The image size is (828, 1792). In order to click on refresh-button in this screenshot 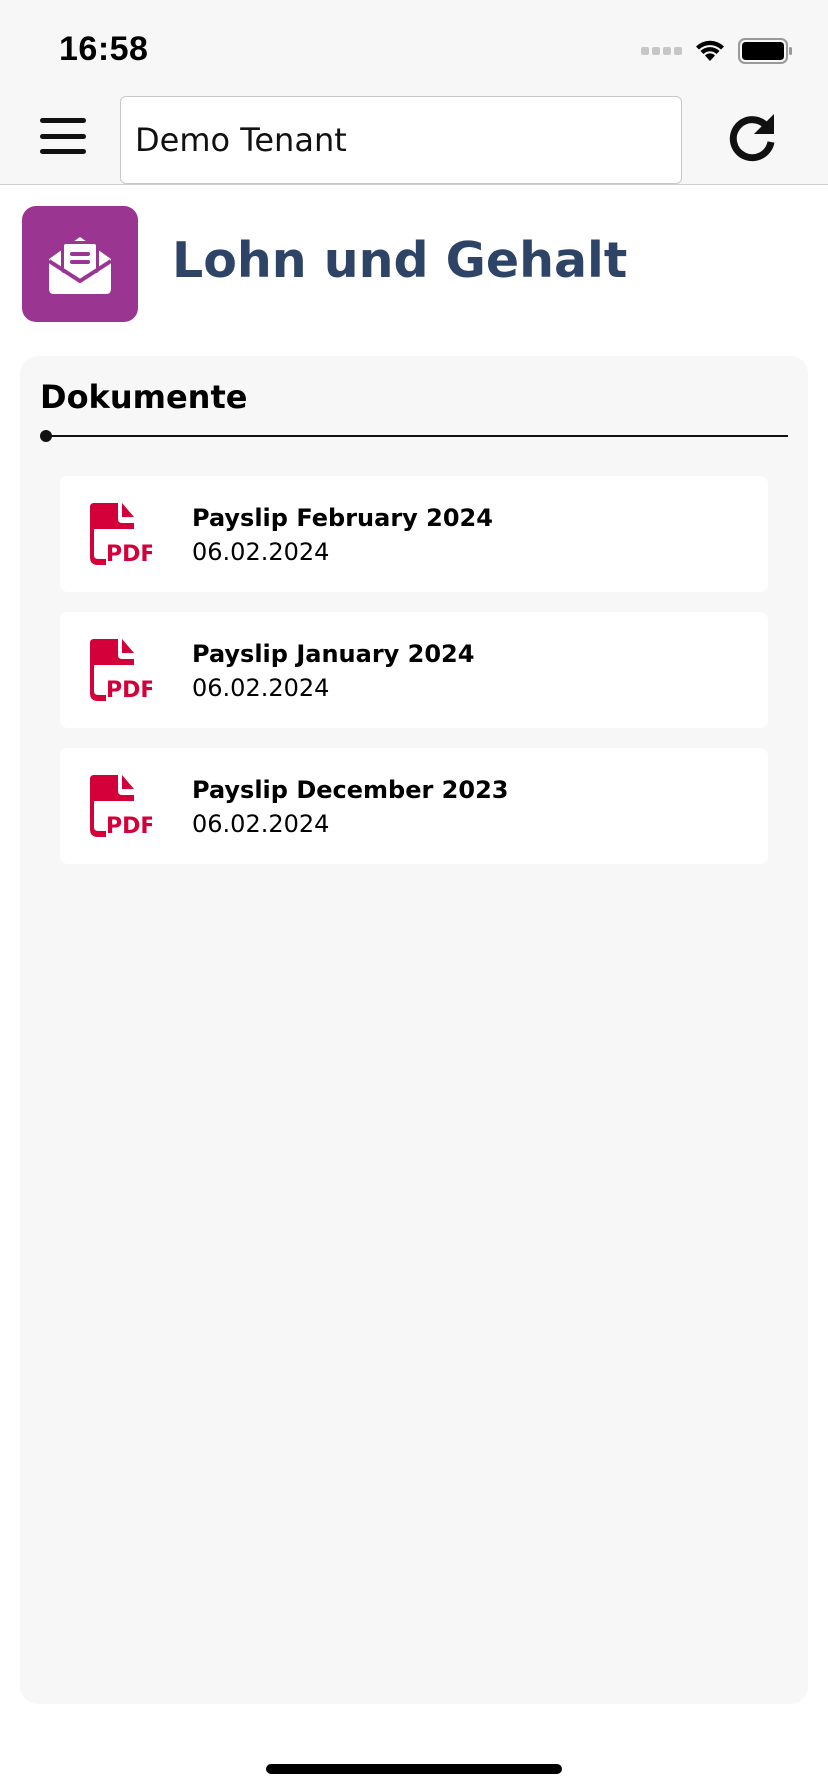, I will do `click(752, 138)`.